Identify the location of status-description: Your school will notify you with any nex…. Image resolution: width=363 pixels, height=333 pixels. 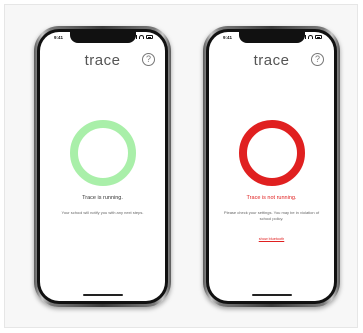
(102, 212).